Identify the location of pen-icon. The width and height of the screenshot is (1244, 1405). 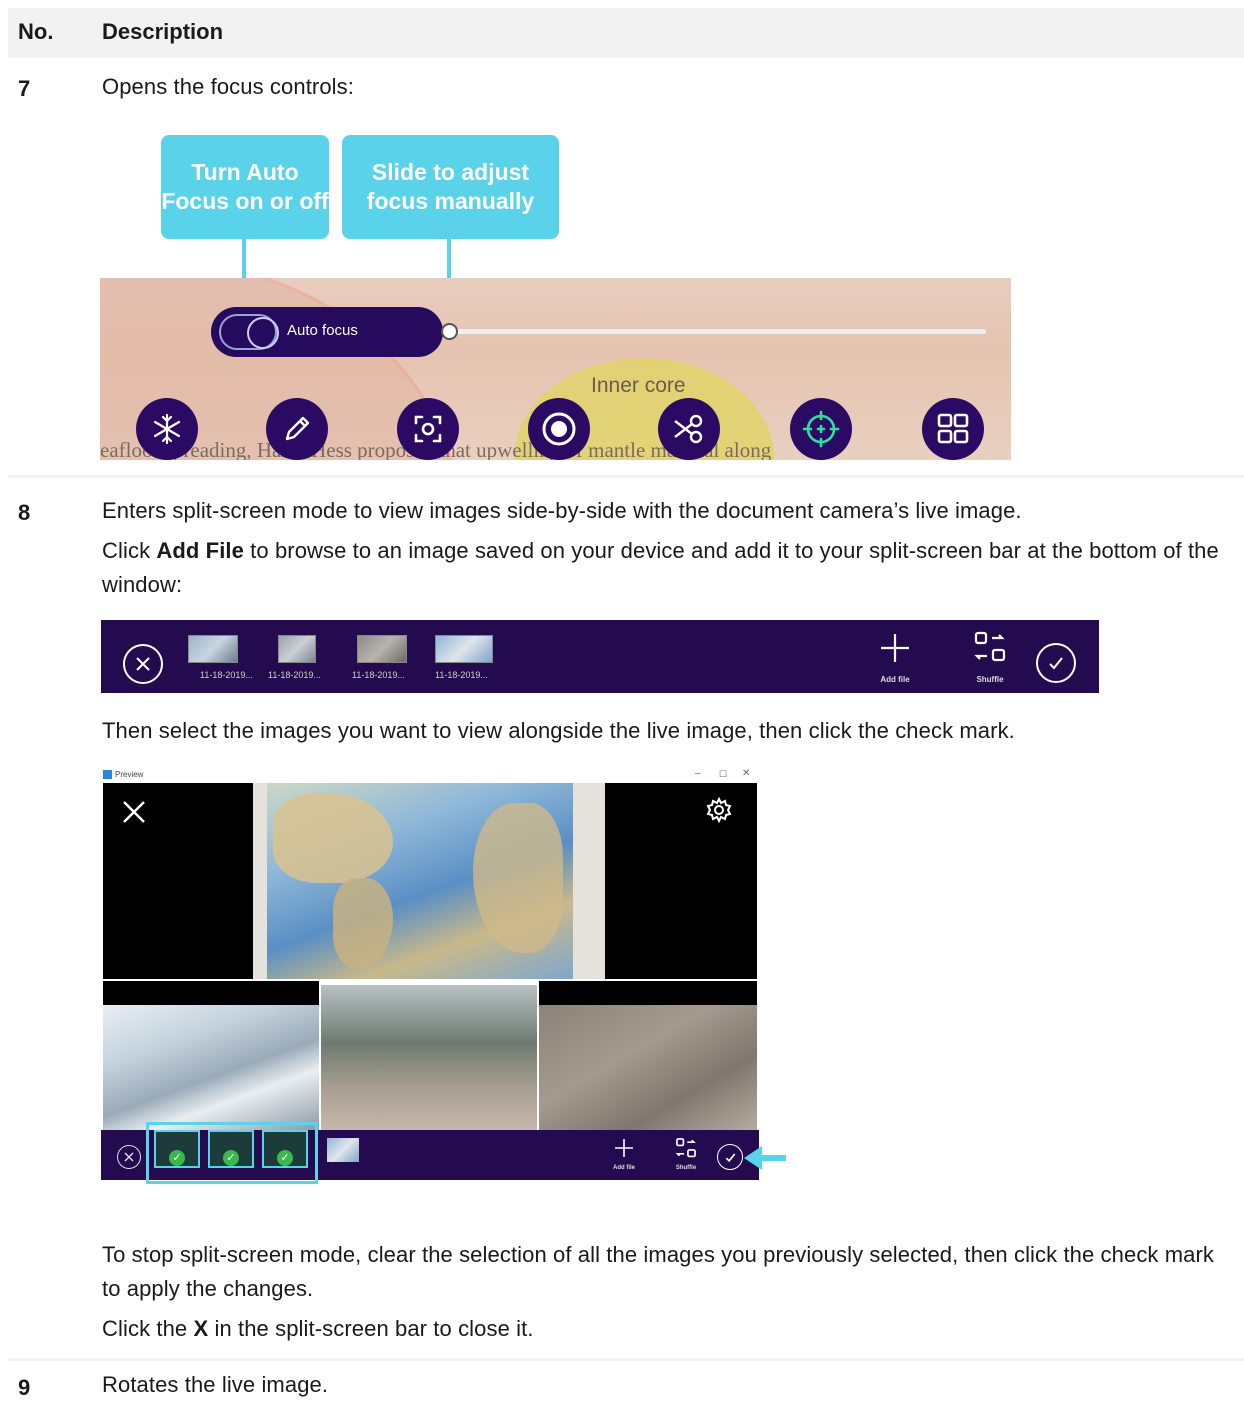
(297, 429).